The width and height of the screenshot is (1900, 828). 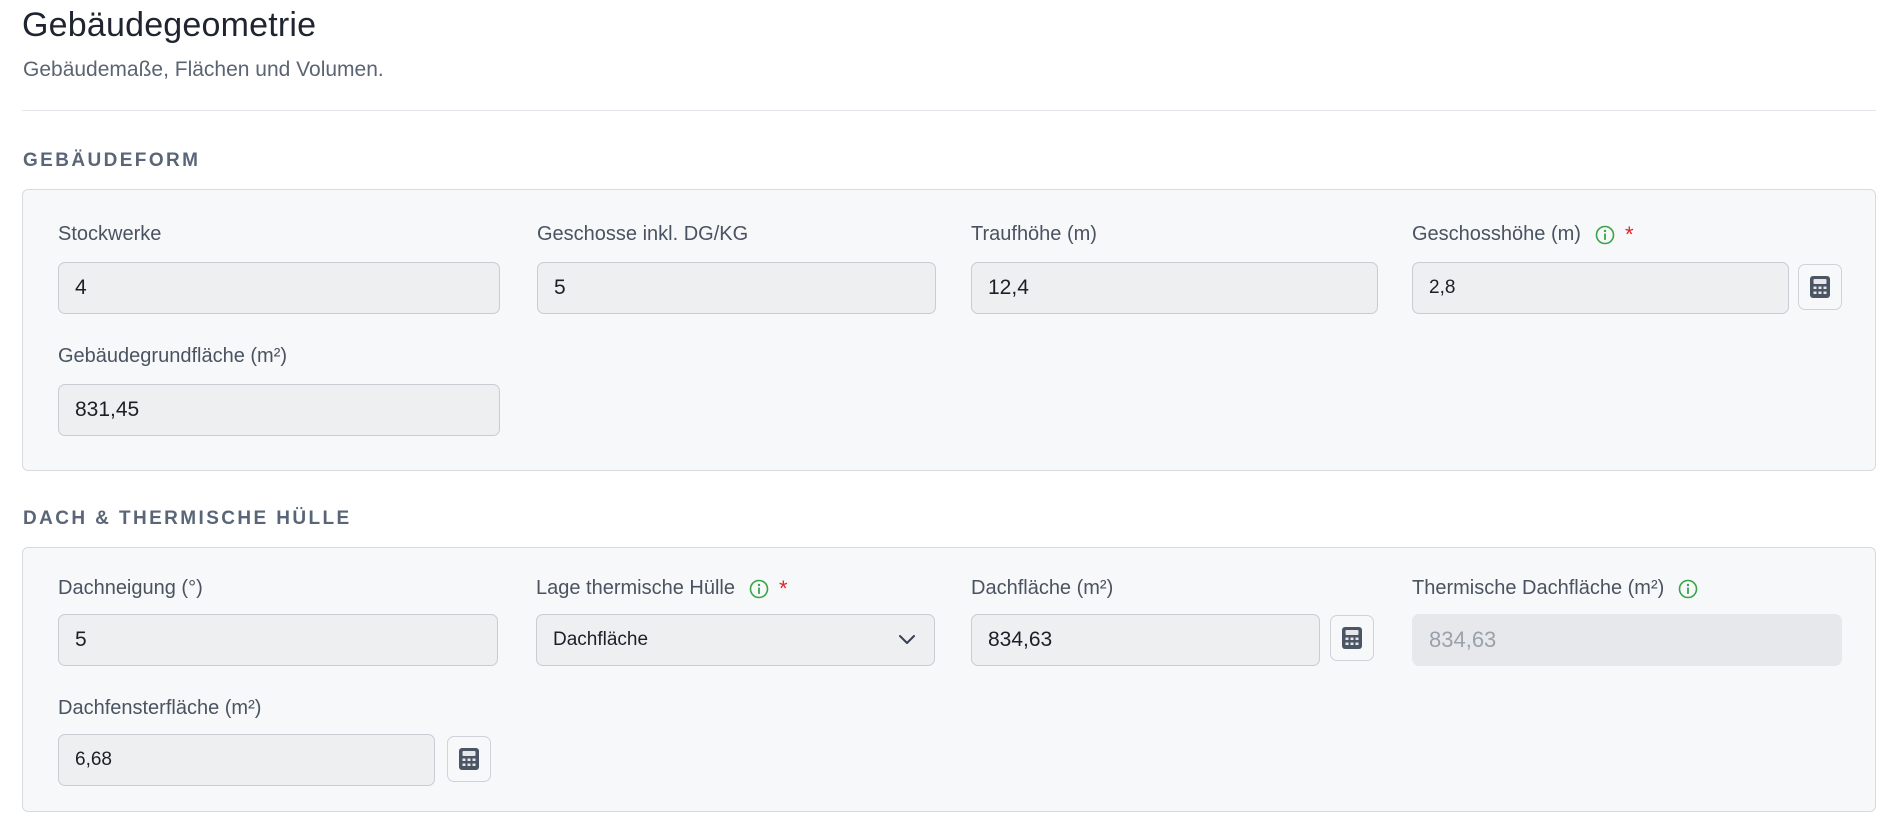 What do you see at coordinates (1538, 588) in the screenshot?
I see `label-text: Thermische Dachfläche (m²)` at bounding box center [1538, 588].